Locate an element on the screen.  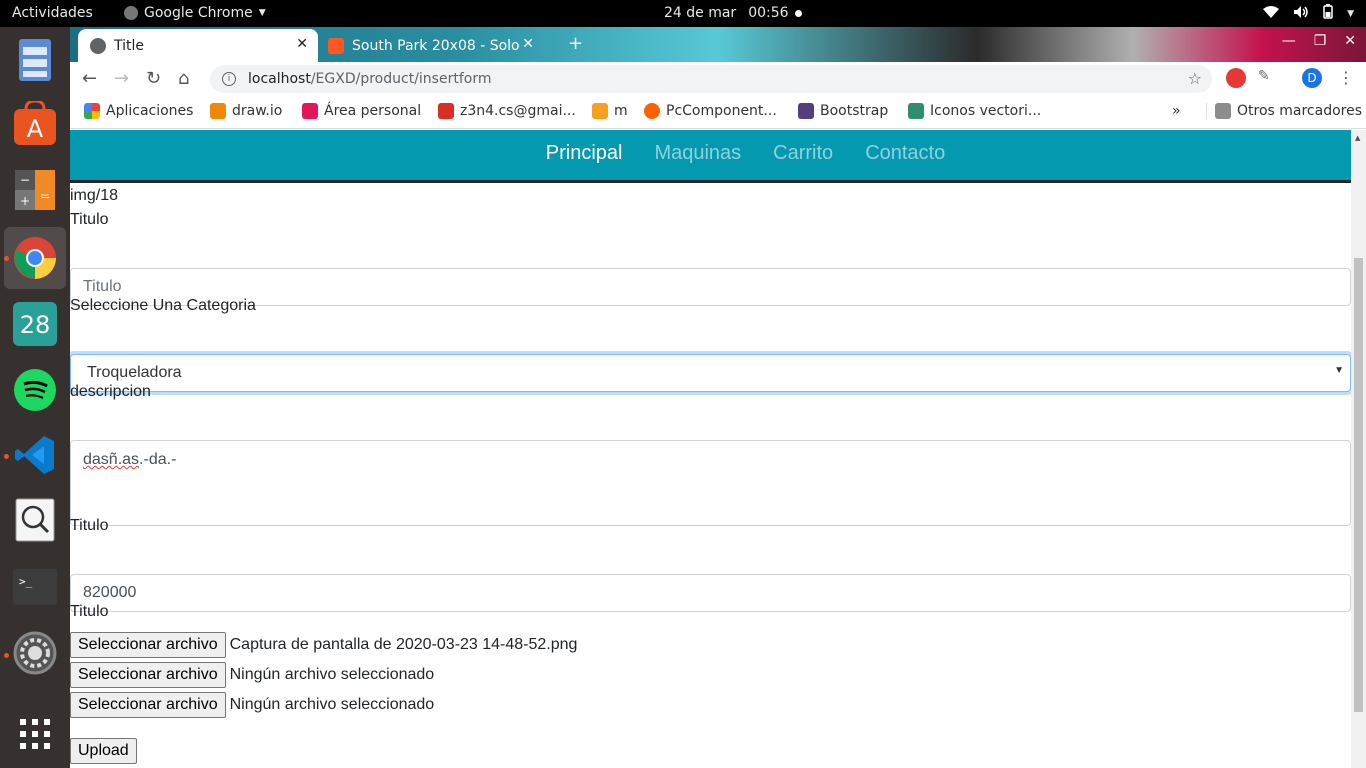
bookmark-apps: Aplicaciones is located at coordinates (138, 111).